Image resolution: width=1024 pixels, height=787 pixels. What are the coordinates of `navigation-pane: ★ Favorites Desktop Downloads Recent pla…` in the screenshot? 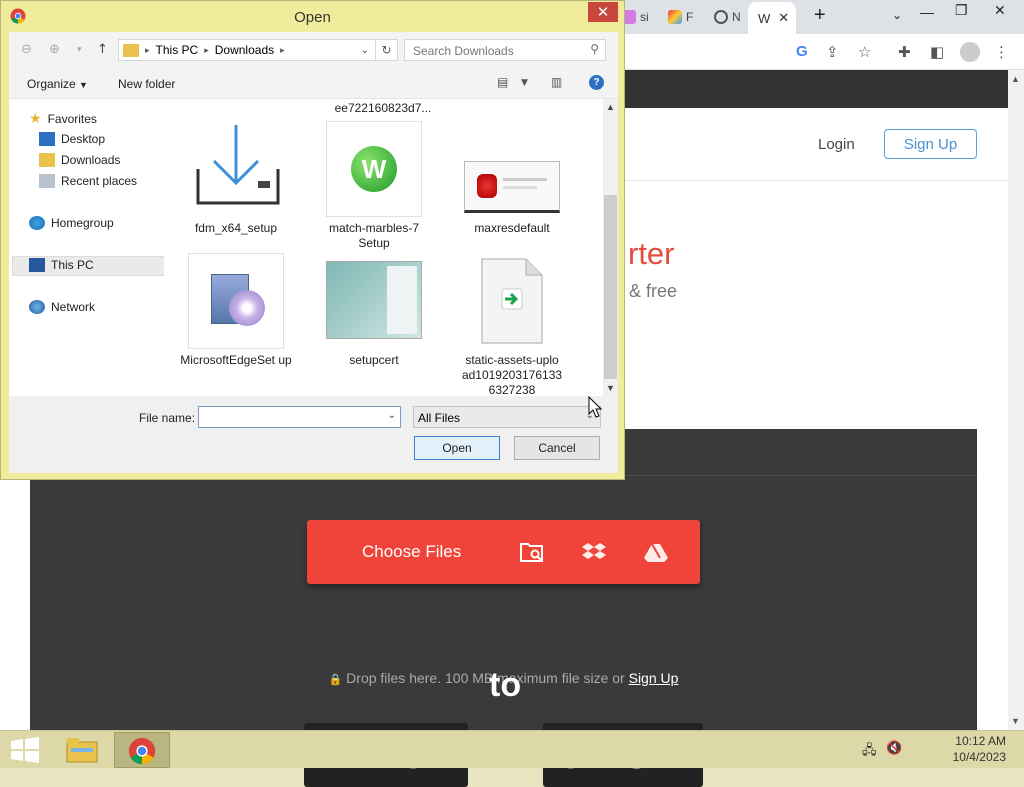 It's located at (87, 247).